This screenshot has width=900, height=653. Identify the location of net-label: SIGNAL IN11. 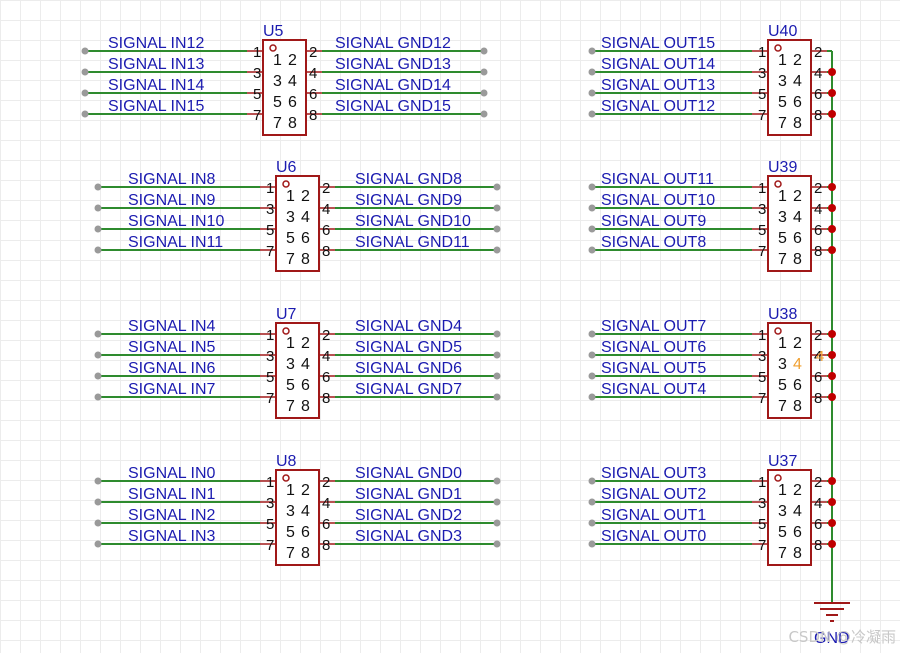
(175, 242).